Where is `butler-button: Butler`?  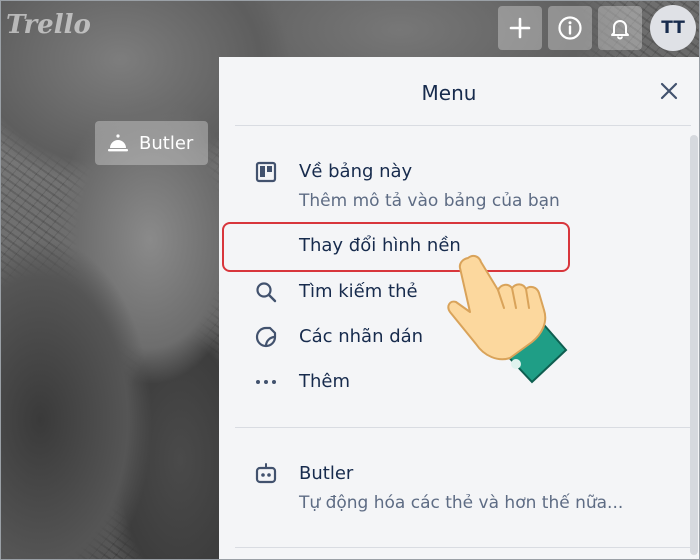
butler-button: Butler is located at coordinates (151, 143).